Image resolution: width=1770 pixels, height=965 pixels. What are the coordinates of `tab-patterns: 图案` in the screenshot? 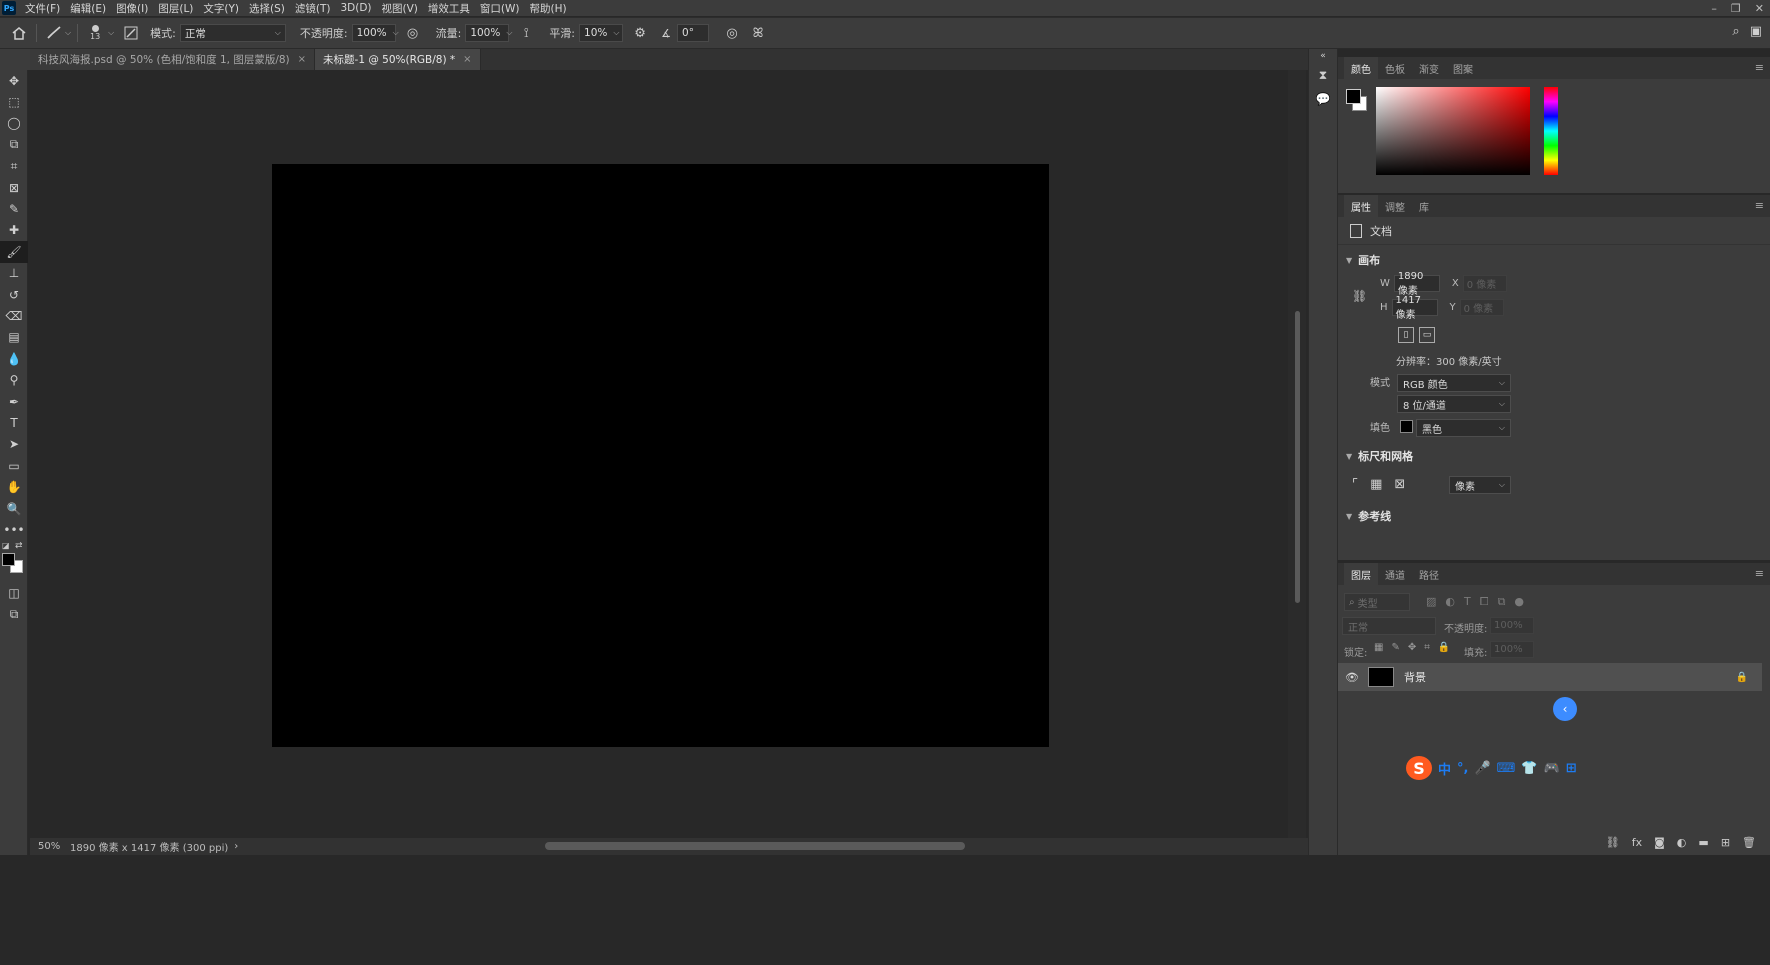 It's located at (1463, 68).